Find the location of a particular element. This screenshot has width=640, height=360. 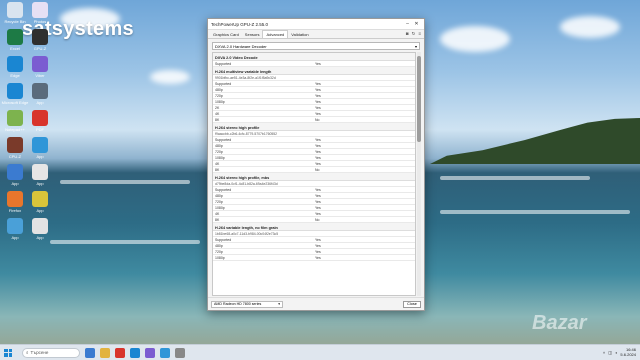

tab-sensors: Sensors is located at coordinates (252, 34).